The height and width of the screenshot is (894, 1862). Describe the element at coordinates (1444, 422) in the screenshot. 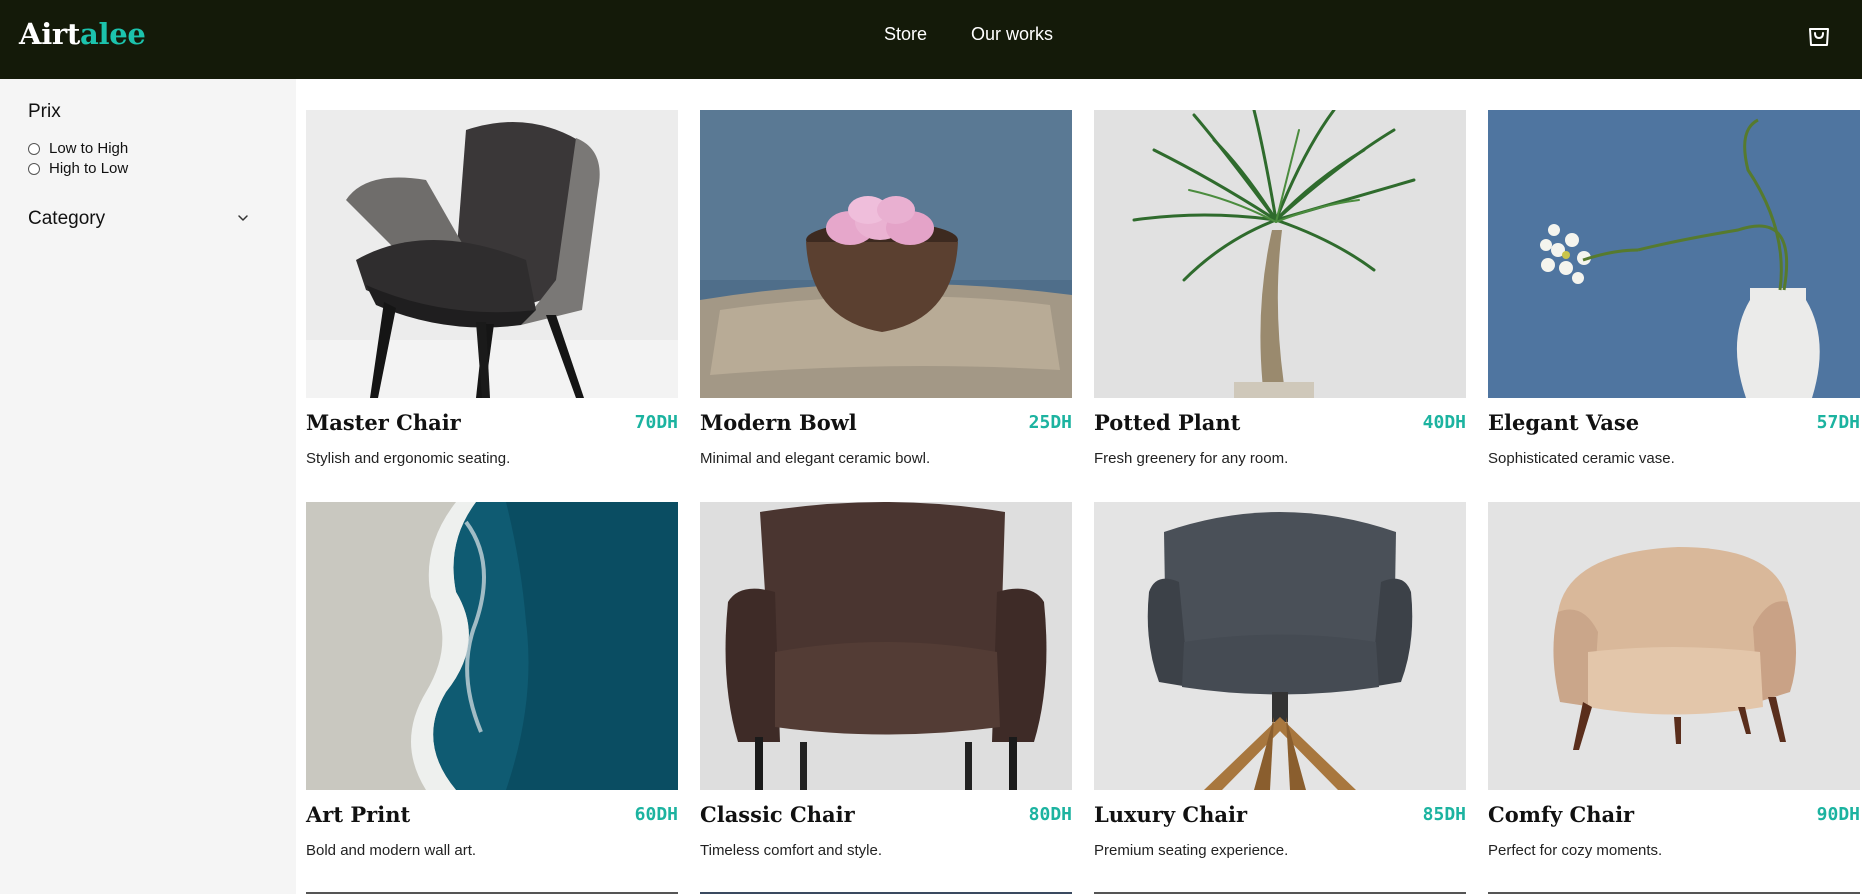

I see `product-price: 40DH` at that location.